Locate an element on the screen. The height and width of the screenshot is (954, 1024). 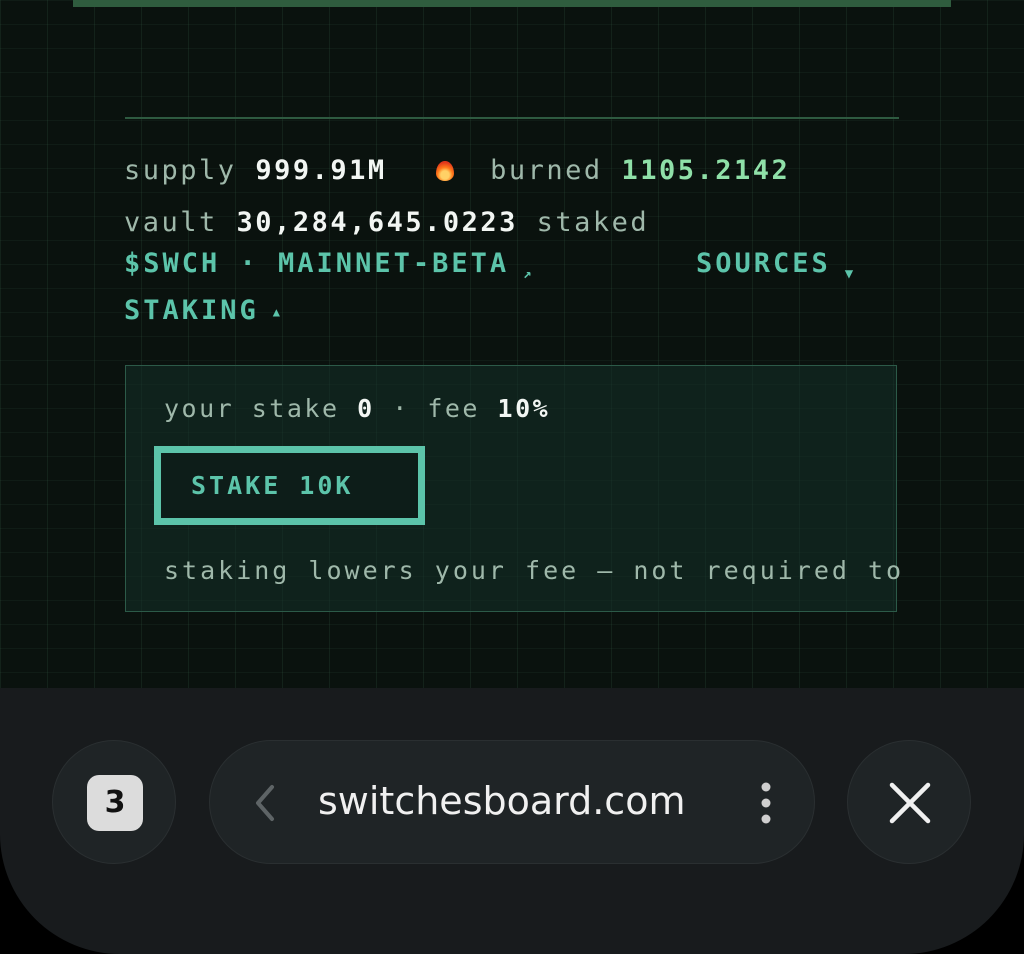
supply-value: 999.91M is located at coordinates (321, 170).